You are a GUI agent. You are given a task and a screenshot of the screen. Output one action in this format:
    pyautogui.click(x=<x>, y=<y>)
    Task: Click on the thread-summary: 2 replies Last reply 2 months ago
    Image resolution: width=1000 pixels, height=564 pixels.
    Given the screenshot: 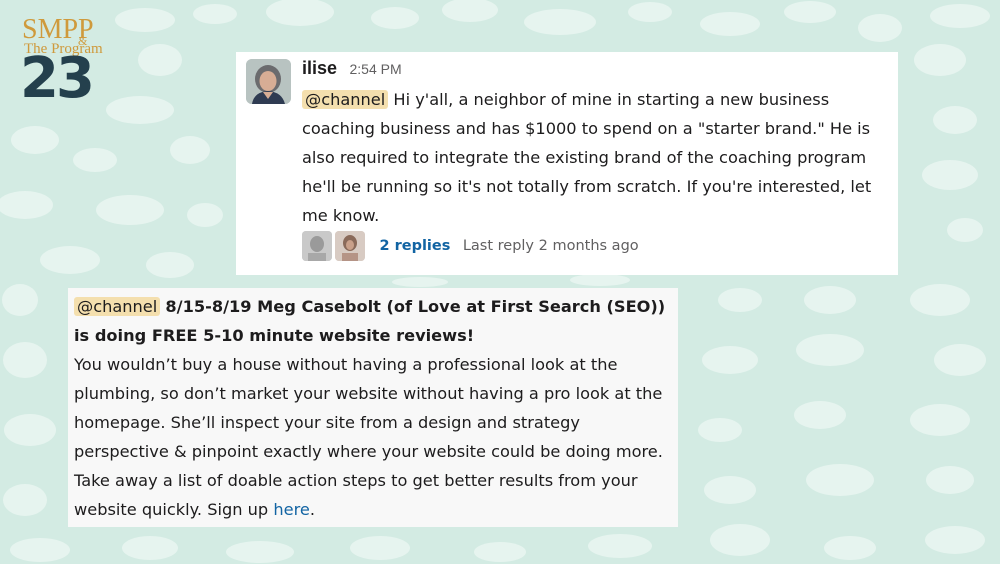 What is the action you would take?
    pyautogui.click(x=470, y=247)
    